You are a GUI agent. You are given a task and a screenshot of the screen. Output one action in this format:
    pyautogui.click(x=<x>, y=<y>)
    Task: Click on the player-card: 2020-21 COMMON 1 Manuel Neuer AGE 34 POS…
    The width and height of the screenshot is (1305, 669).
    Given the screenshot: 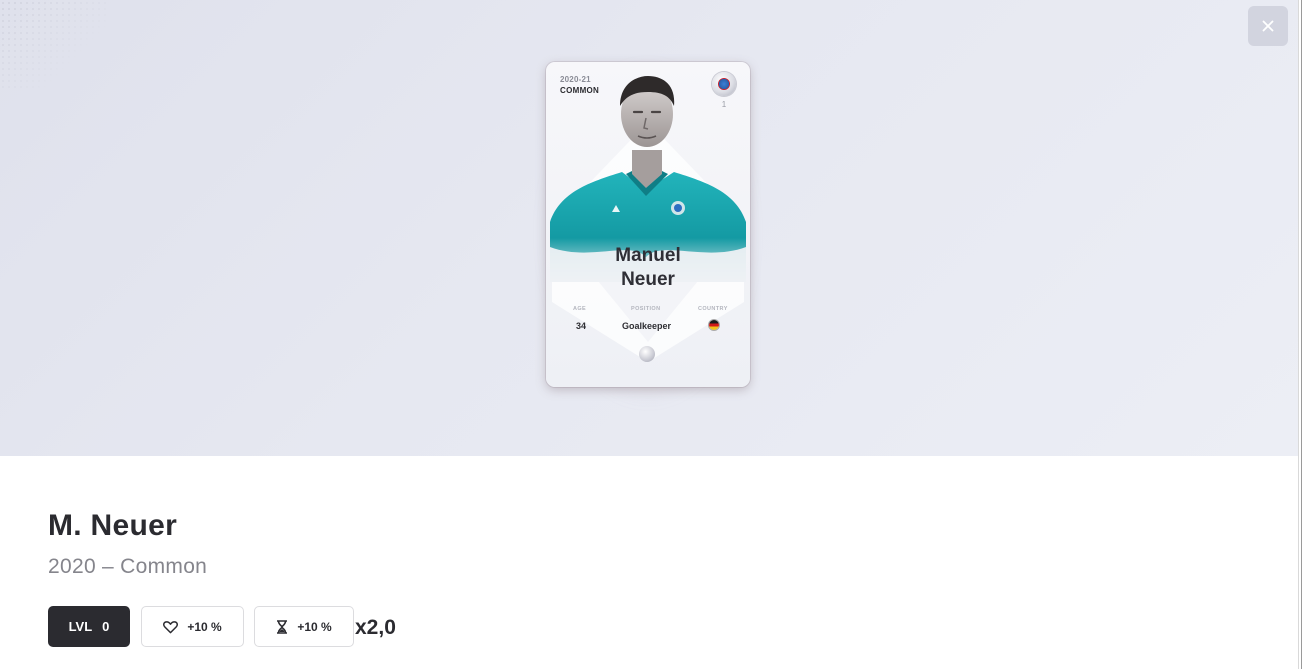 What is the action you would take?
    pyautogui.click(x=648, y=224)
    